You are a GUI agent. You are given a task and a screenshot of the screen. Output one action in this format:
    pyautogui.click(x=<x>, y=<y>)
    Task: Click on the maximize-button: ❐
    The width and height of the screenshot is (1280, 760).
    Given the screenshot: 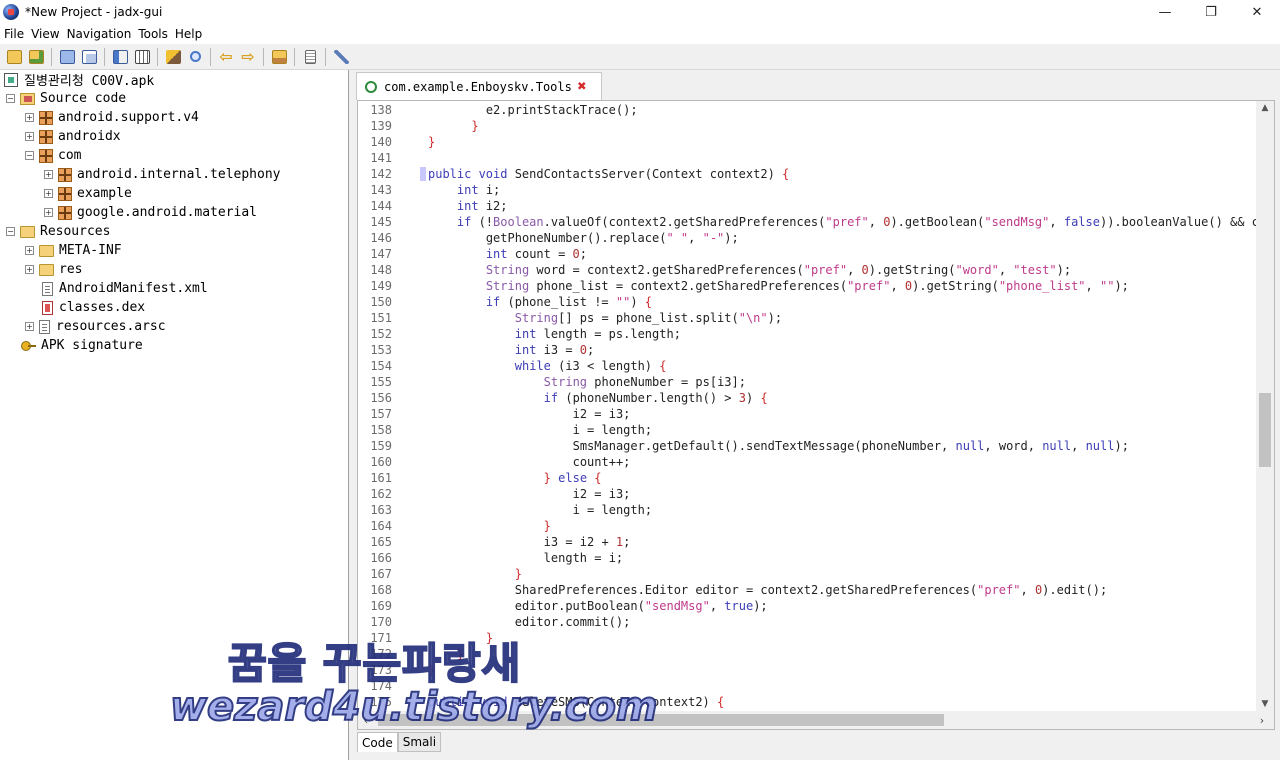 What is the action you would take?
    pyautogui.click(x=1211, y=12)
    